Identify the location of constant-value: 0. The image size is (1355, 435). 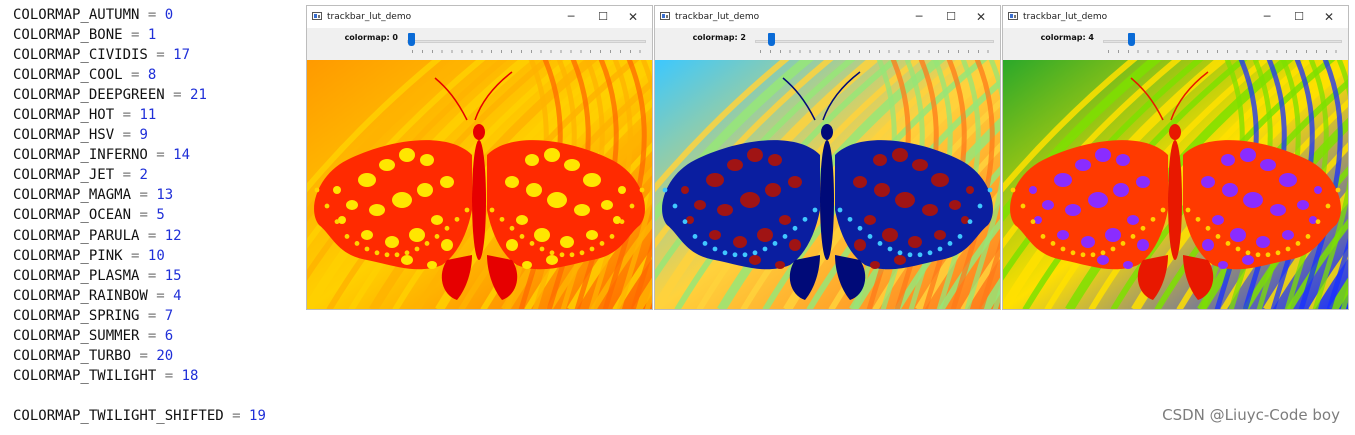
(169, 15).